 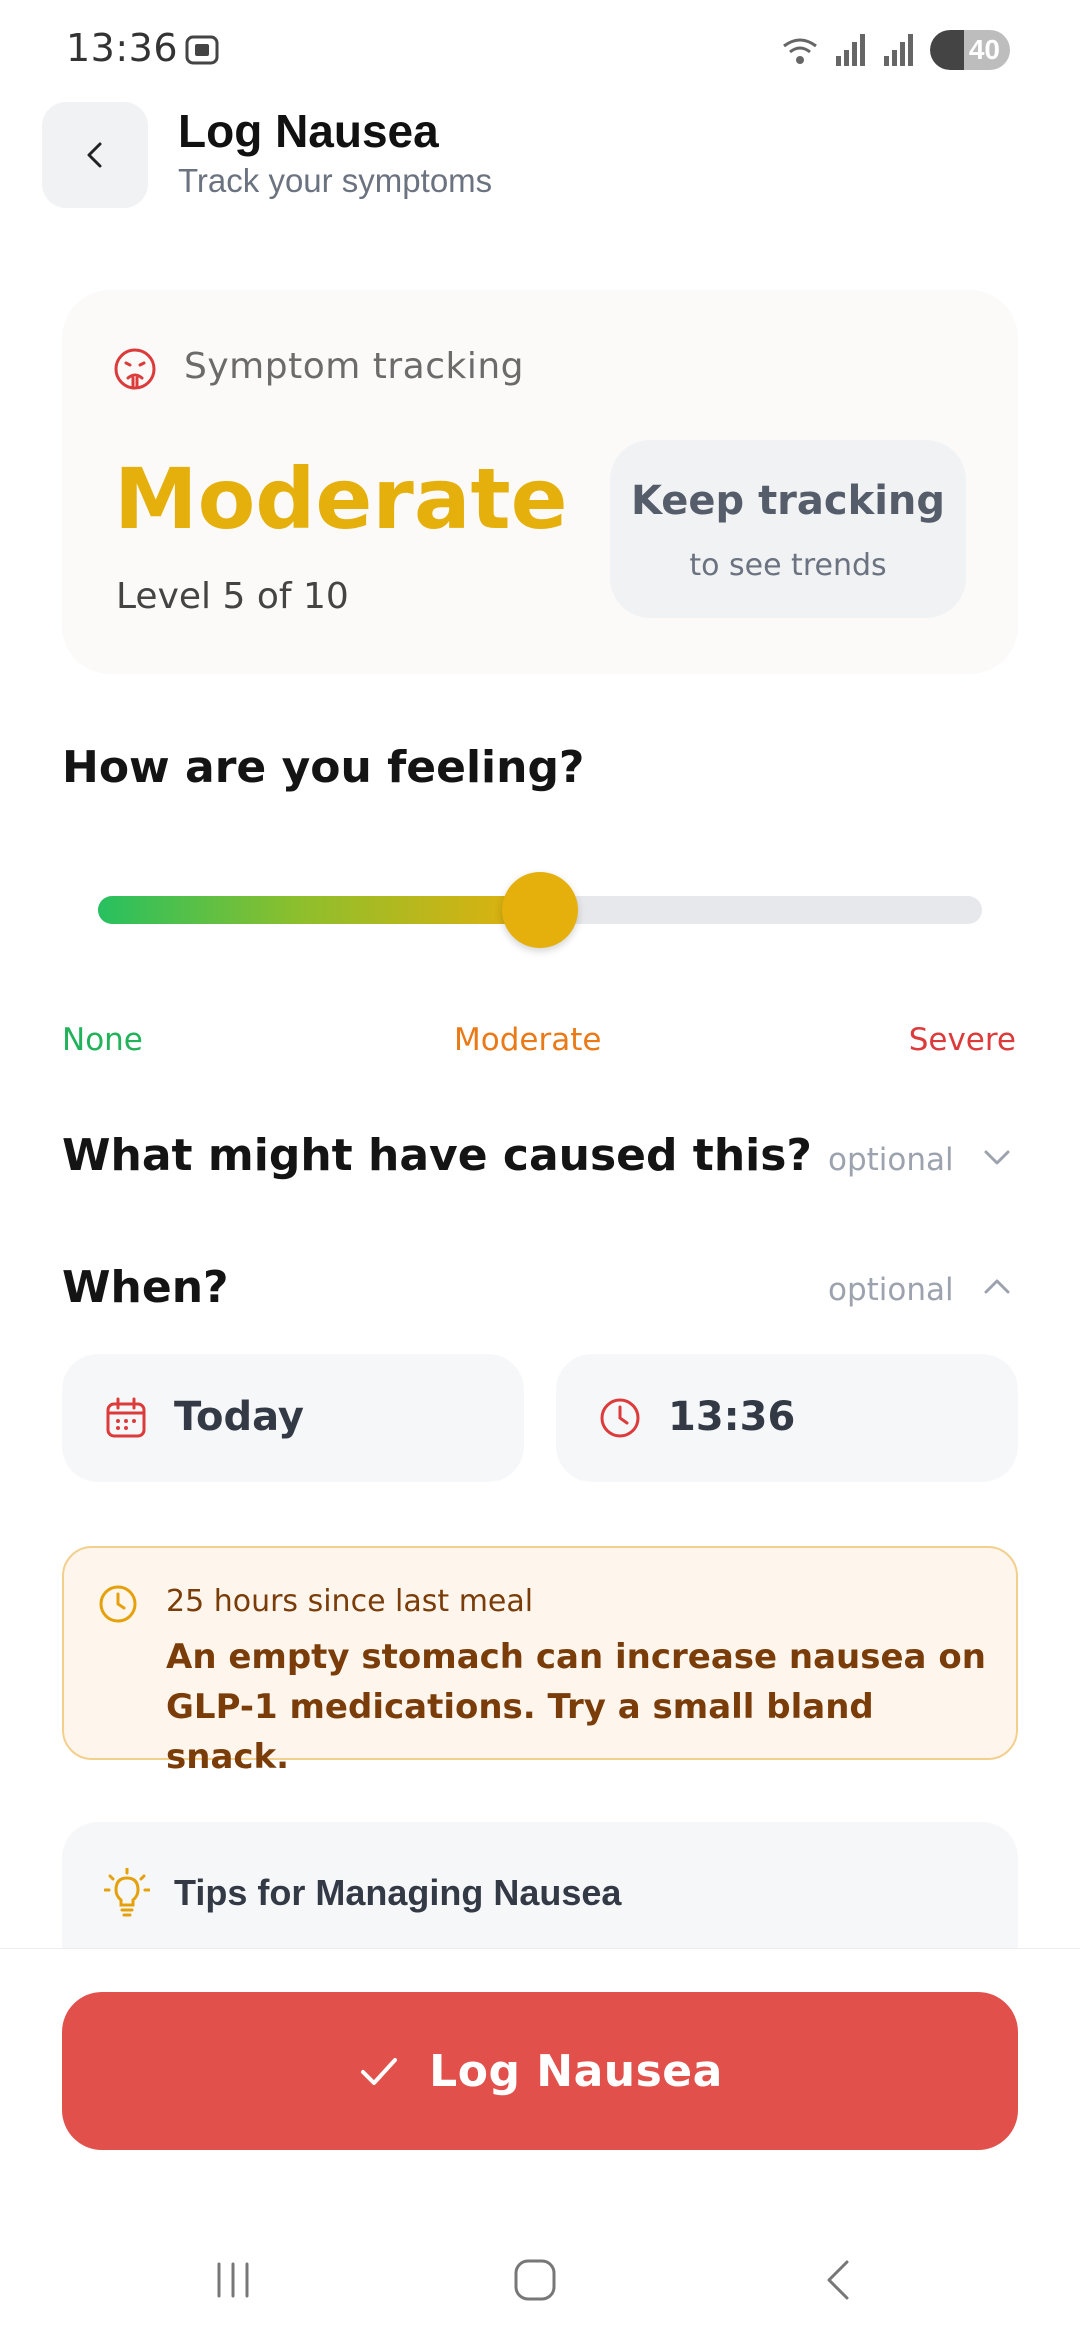 I want to click on log-nausea-button: Log Nausea, so click(x=540, y=2071).